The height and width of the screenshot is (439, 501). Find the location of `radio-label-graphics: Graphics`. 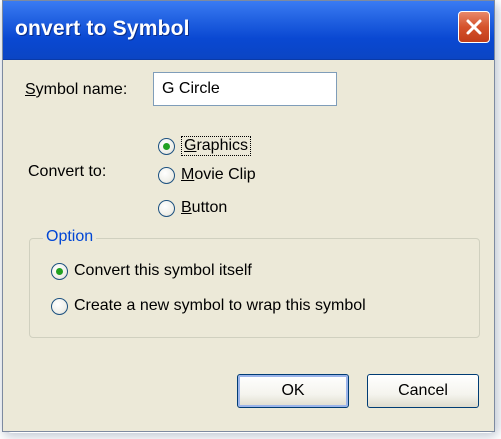

radio-label-graphics: Graphics is located at coordinates (216, 146).